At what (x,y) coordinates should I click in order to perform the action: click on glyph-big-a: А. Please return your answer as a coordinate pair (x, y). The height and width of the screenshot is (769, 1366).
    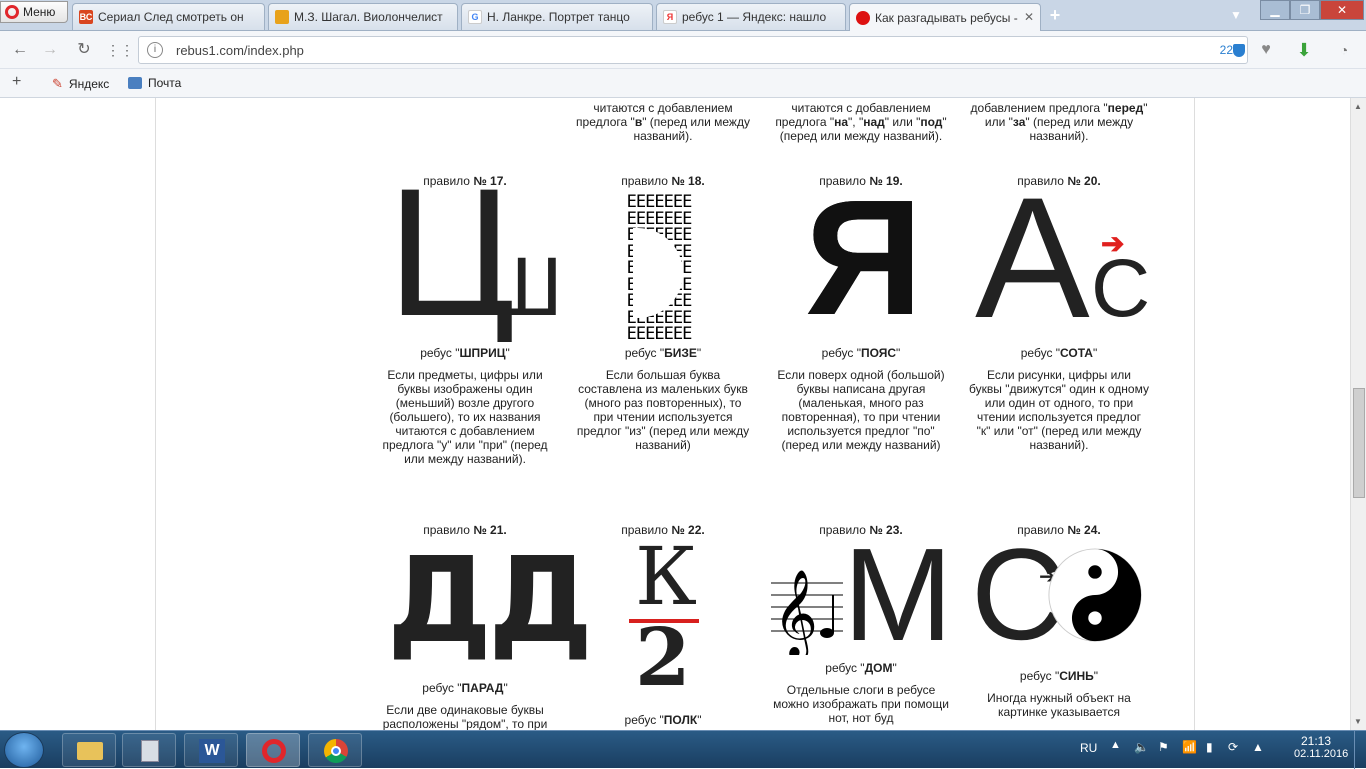
    Looking at the image, I should click on (1032, 258).